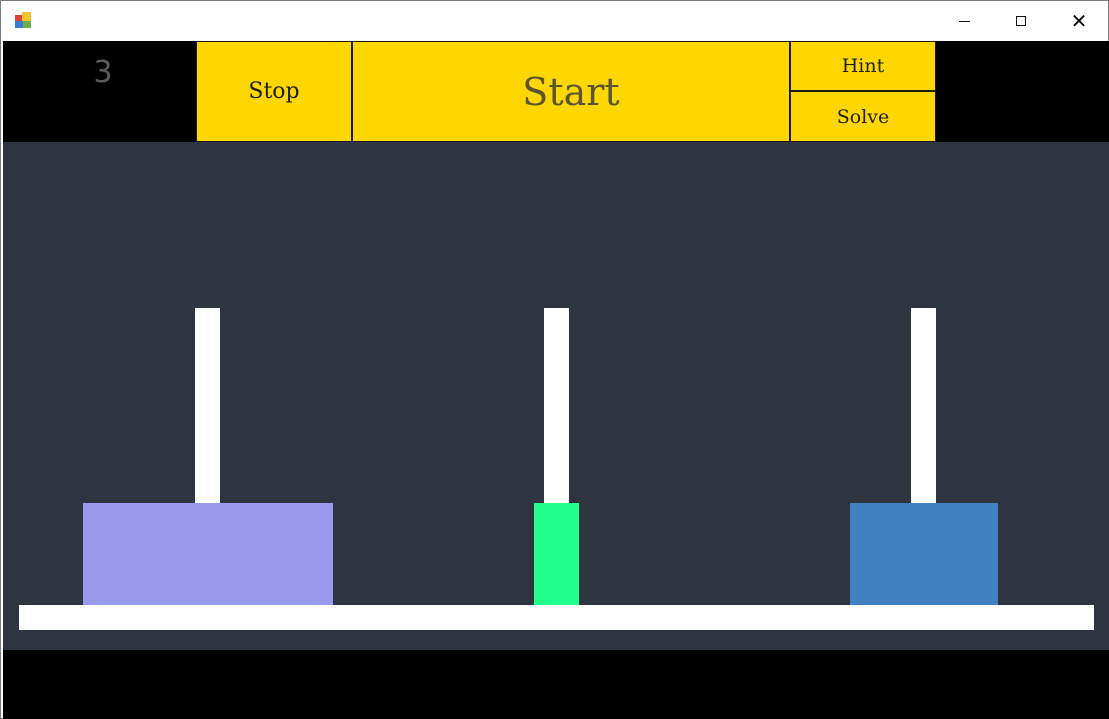 This screenshot has height=719, width=1109. Describe the element at coordinates (863, 66) in the screenshot. I see `hint-button: Hint` at that location.